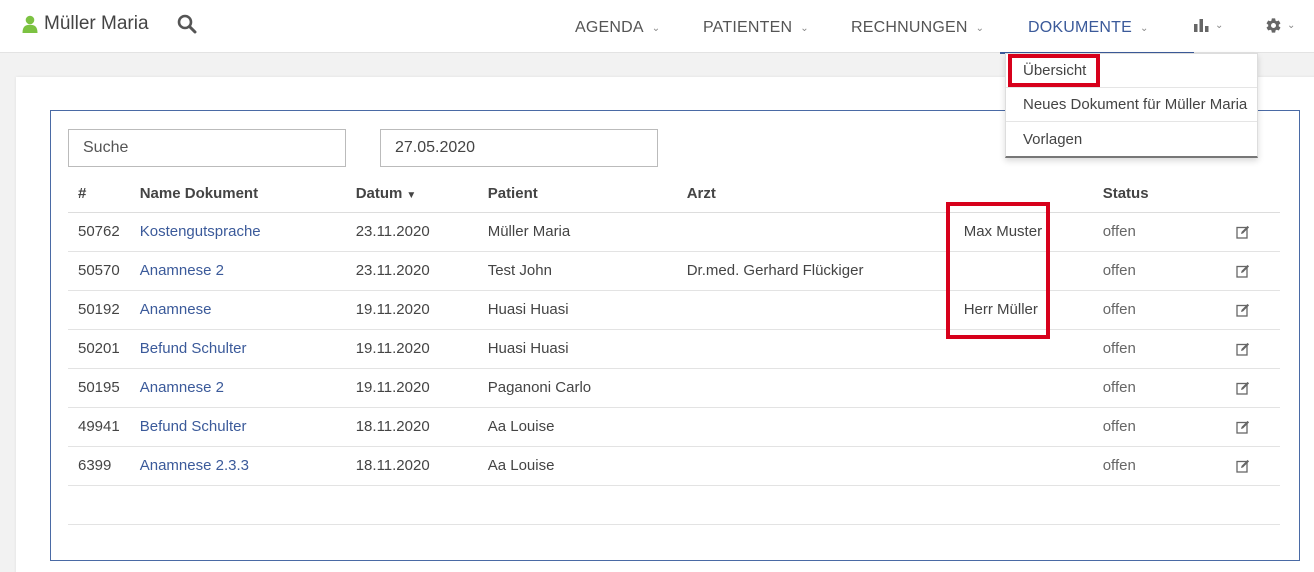 The image size is (1314, 572). What do you see at coordinates (237, 194) in the screenshot?
I see `column-header-name: Name Dokument` at bounding box center [237, 194].